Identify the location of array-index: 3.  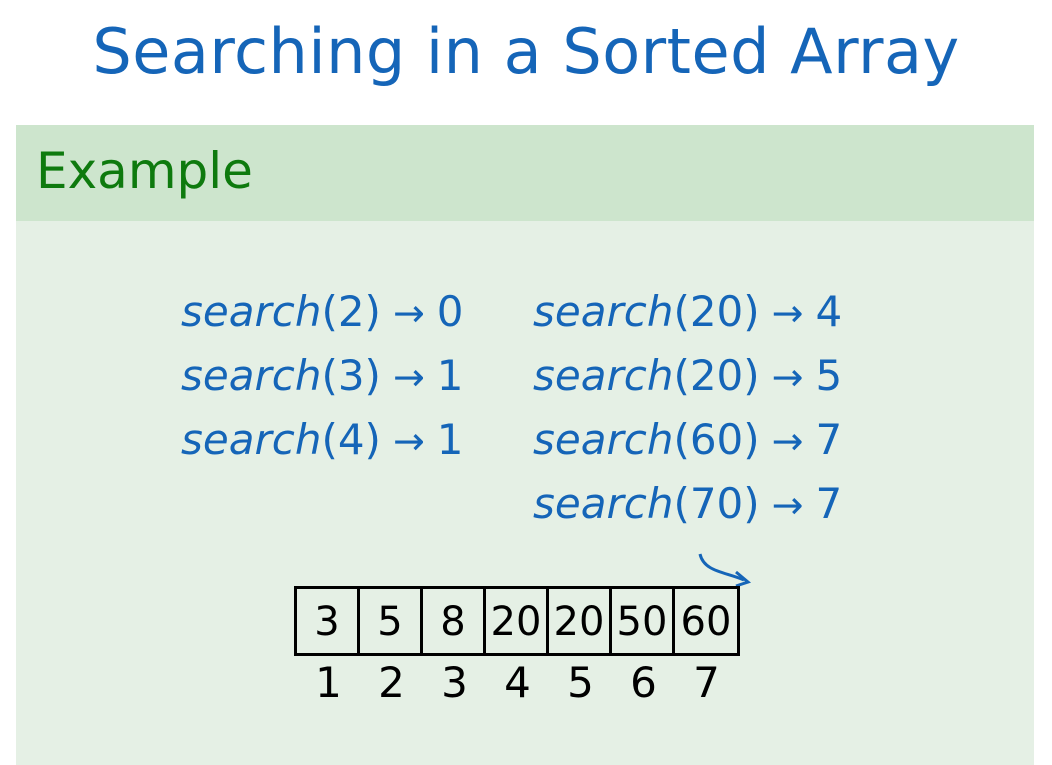
(454, 682).